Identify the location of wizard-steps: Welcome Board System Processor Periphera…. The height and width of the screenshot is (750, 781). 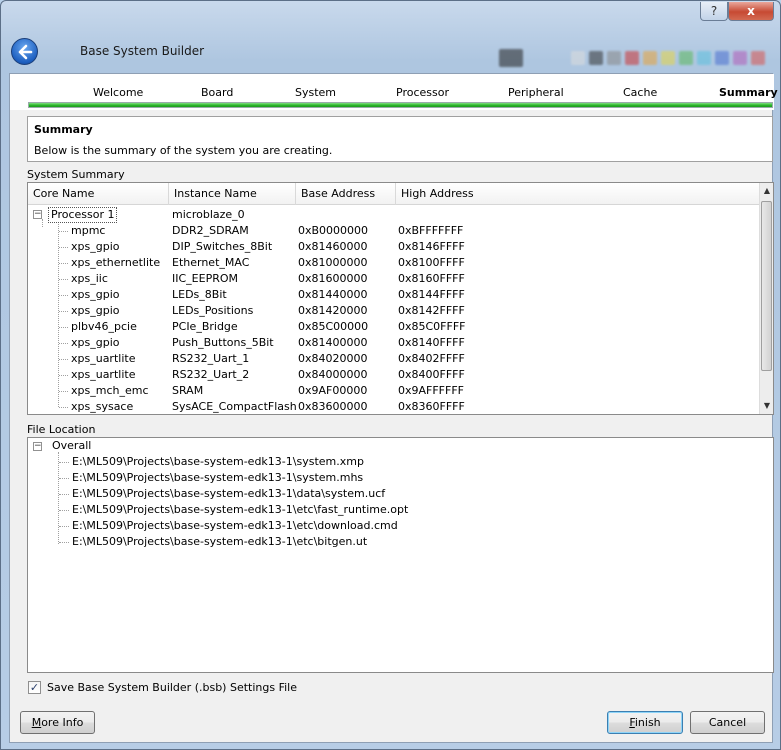
(394, 92).